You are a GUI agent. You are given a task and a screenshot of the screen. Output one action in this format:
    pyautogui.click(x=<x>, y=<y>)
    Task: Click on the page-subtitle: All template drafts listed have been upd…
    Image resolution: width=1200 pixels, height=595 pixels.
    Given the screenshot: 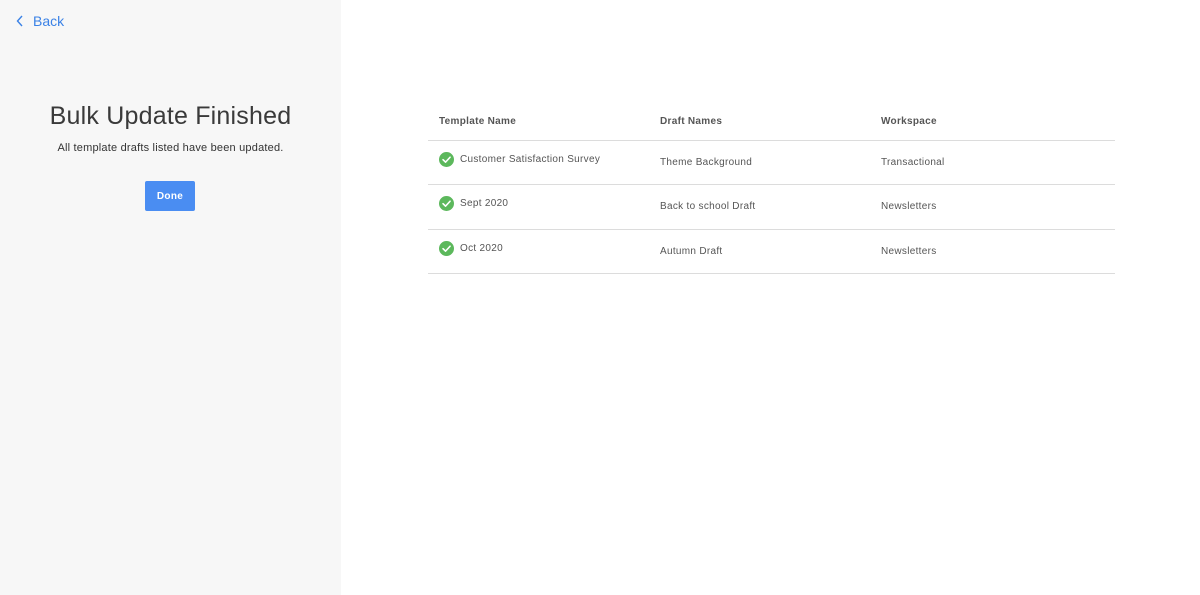 What is the action you would take?
    pyautogui.click(x=170, y=148)
    